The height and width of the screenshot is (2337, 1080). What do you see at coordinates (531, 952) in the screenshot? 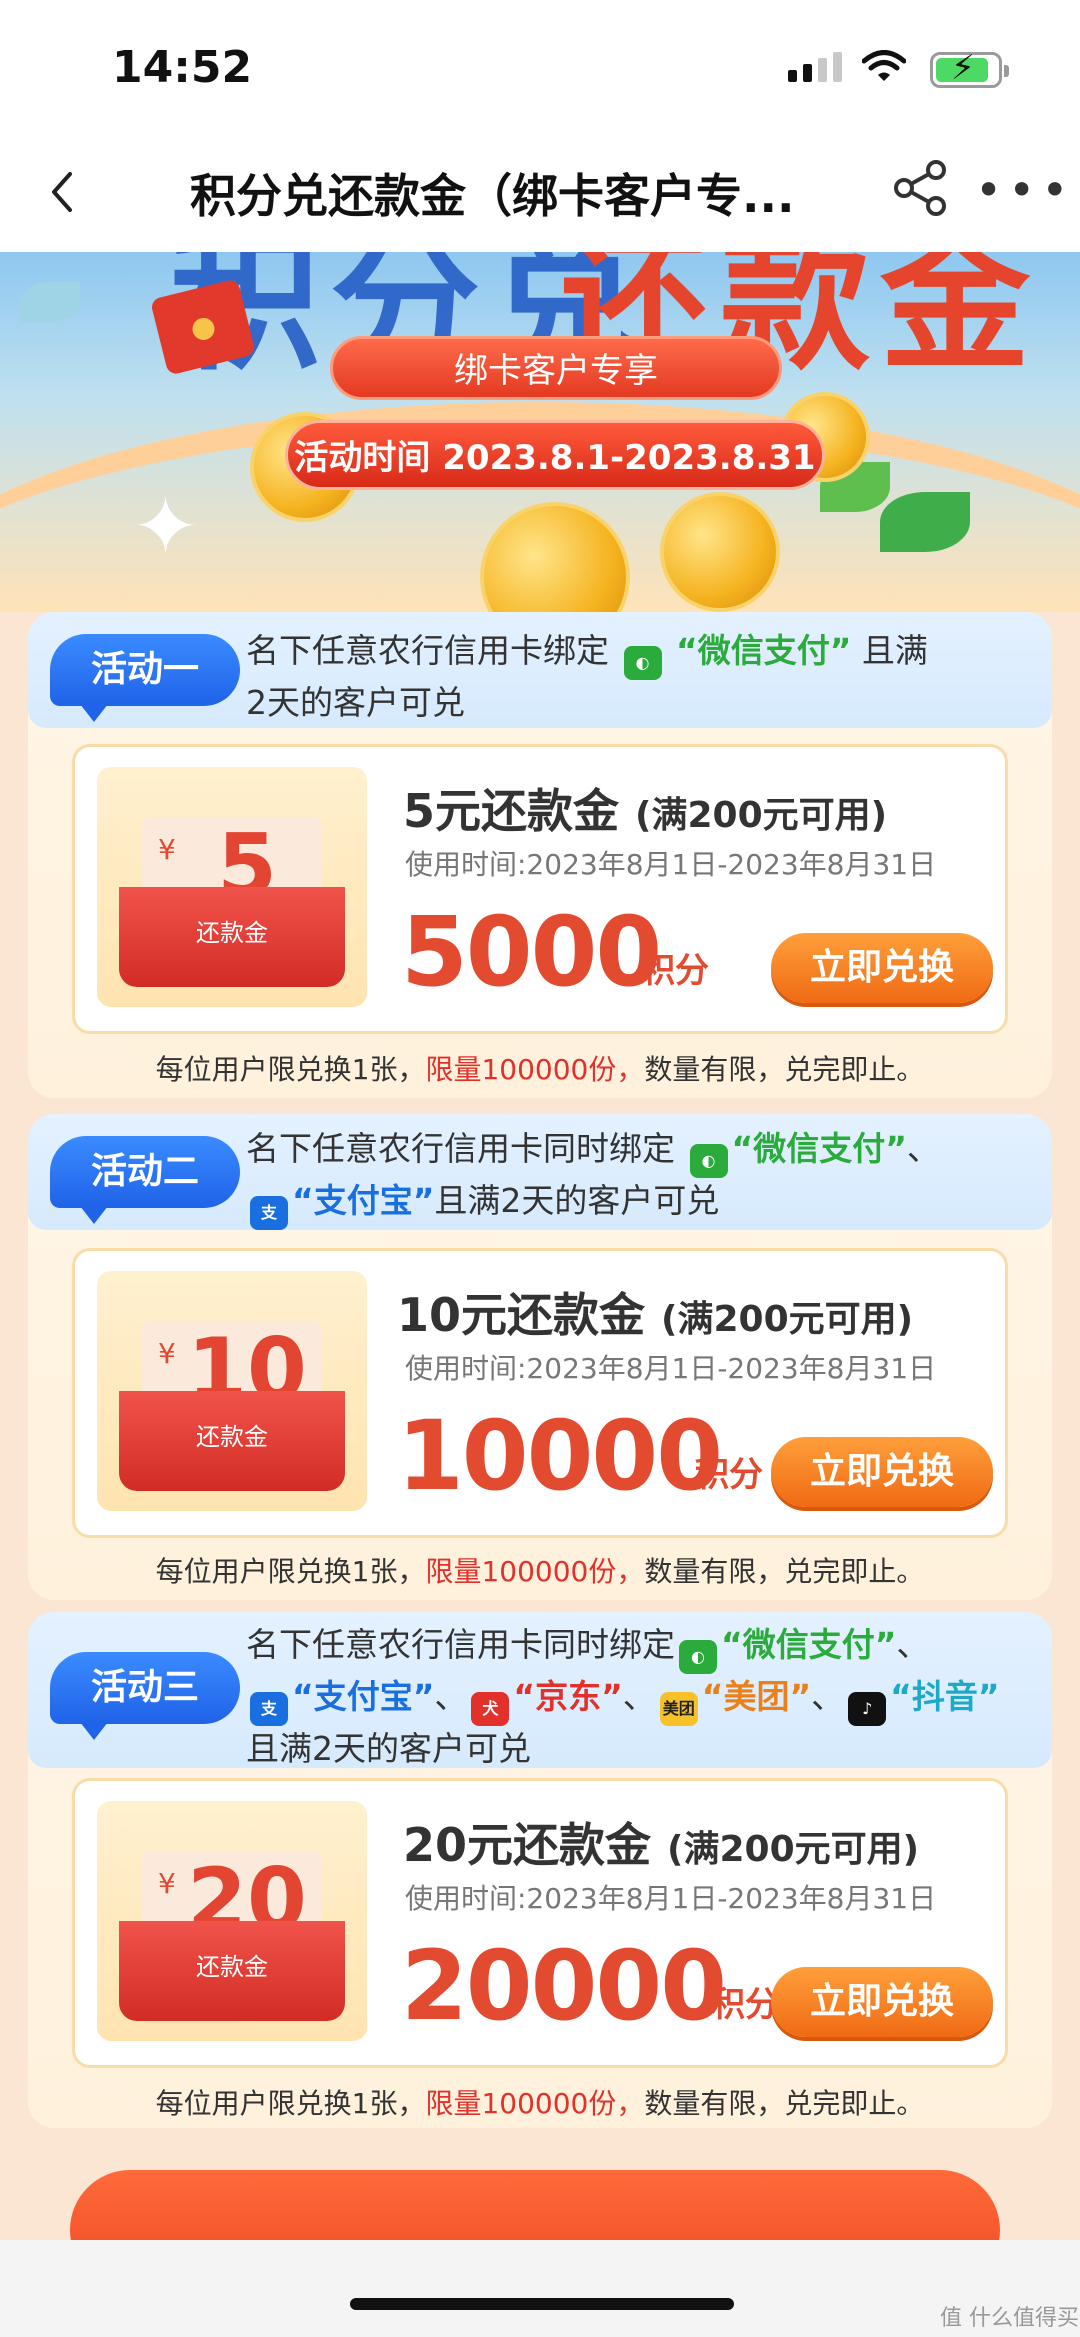
I see `points-required: 5000` at bounding box center [531, 952].